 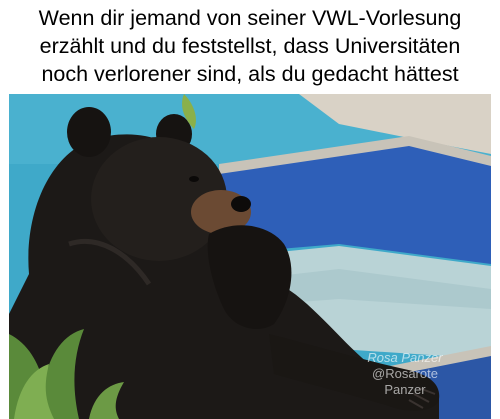 I want to click on watermark-handle: @Rosarote, so click(x=405, y=373).